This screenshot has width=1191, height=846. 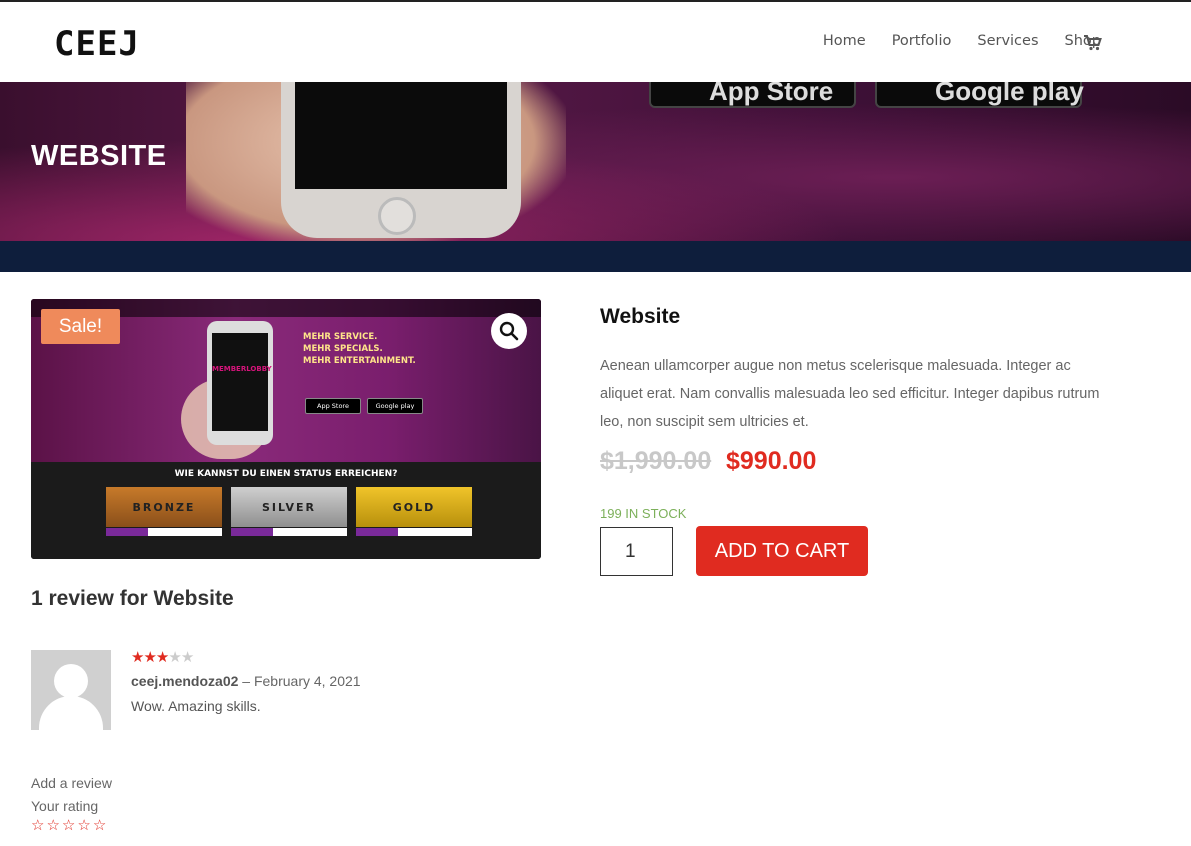 I want to click on image-phone-screen: MEMBERLOBBY, so click(x=242, y=382).